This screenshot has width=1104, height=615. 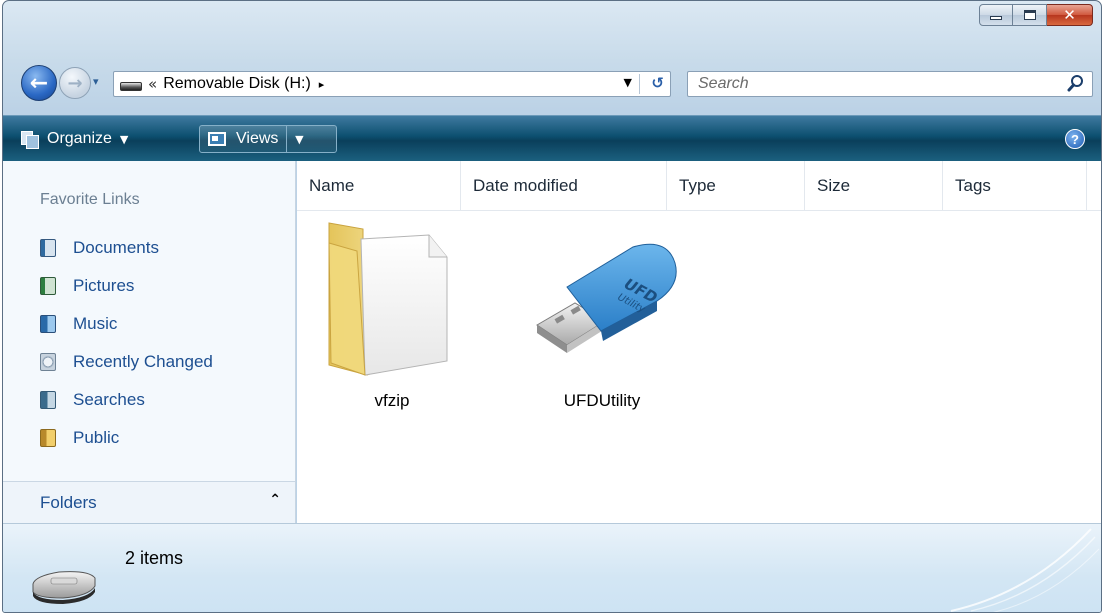 I want to click on organize-button: Organize ▼, so click(x=74, y=139).